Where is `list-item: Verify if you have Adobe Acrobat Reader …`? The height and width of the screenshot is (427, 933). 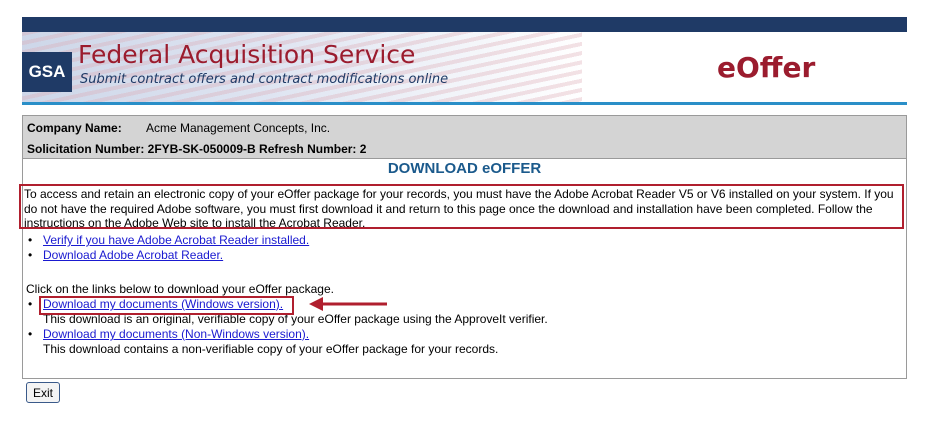
list-item: Verify if you have Adobe Acrobat Reader … is located at coordinates (168, 240).